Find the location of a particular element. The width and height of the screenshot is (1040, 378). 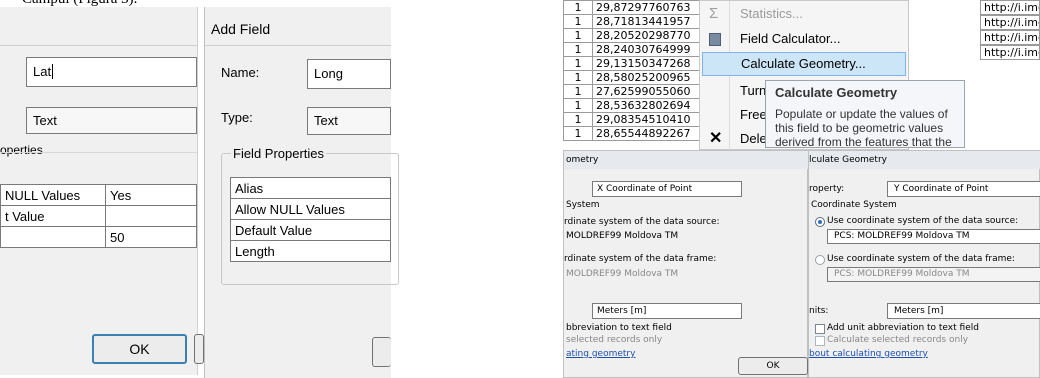

units-label: nits: is located at coordinates (819, 311).